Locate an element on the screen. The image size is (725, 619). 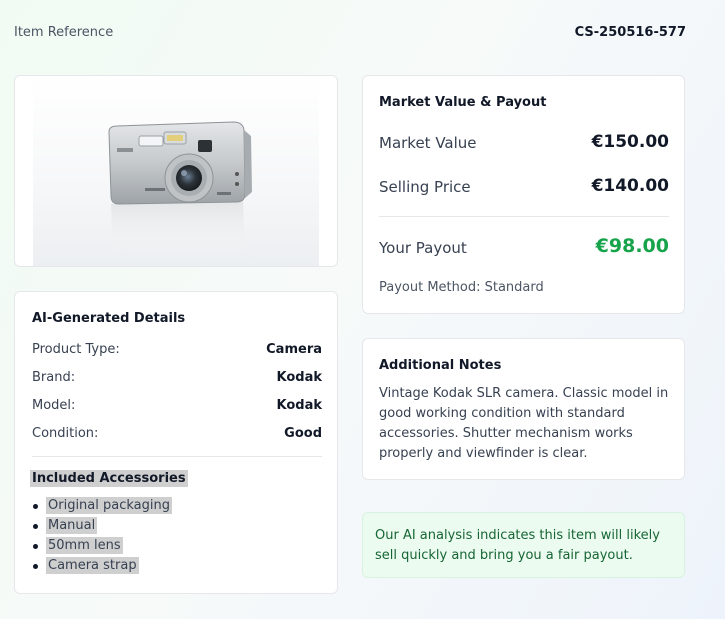
product-photo is located at coordinates (176, 171).